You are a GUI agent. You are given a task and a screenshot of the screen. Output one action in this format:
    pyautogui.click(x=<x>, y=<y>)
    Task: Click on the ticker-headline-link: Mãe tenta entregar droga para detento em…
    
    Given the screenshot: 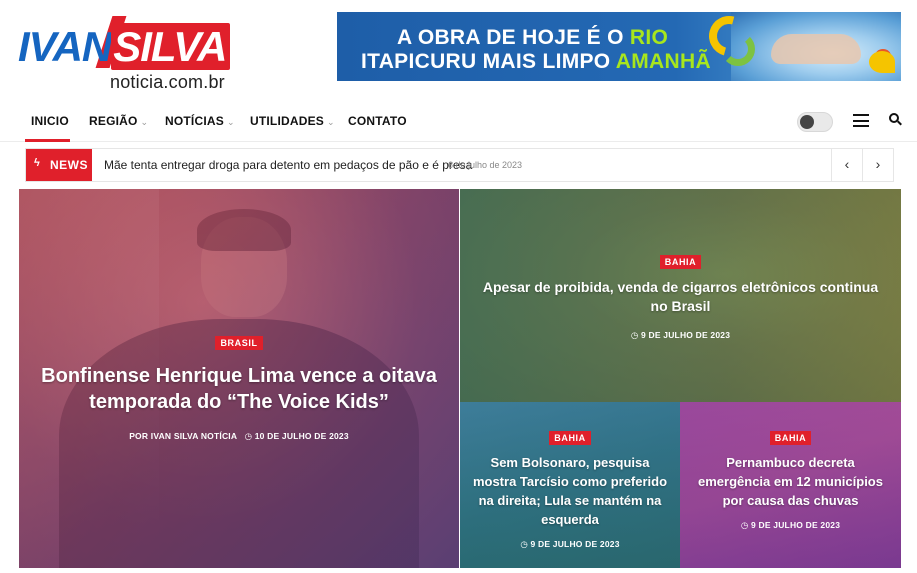 What is the action you would take?
    pyautogui.click(x=288, y=165)
    